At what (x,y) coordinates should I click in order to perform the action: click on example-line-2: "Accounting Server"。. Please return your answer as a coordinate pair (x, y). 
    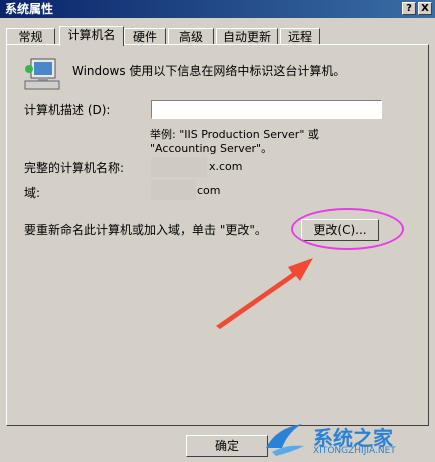
    Looking at the image, I should click on (211, 148).